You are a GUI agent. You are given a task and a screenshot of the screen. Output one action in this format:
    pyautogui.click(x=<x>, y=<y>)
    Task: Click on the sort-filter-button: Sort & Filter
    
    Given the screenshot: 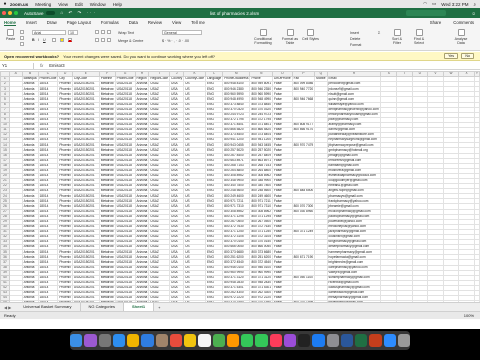 What is the action you would take?
    pyautogui.click(x=397, y=37)
    